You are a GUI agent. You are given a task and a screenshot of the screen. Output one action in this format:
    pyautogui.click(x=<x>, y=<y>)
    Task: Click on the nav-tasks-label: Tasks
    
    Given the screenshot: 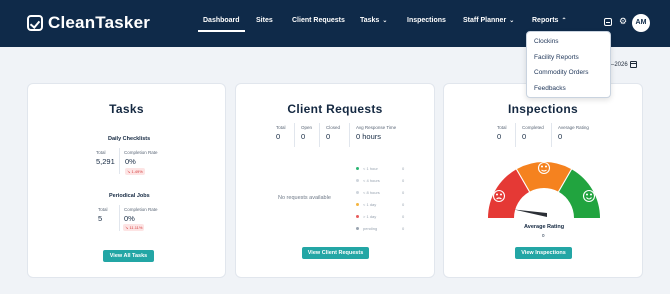 What is the action you would take?
    pyautogui.click(x=370, y=20)
    